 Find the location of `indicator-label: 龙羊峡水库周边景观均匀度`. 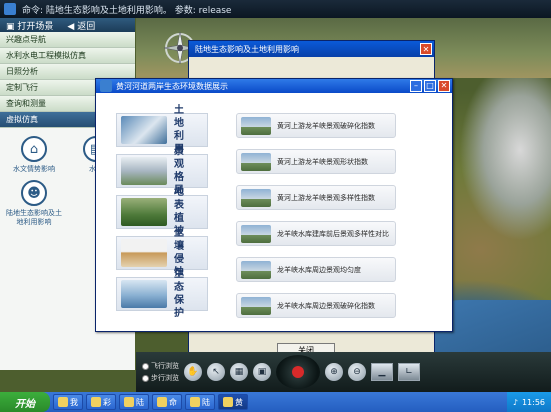

indicator-label: 龙羊峡水库周边景观均匀度 is located at coordinates (319, 269).